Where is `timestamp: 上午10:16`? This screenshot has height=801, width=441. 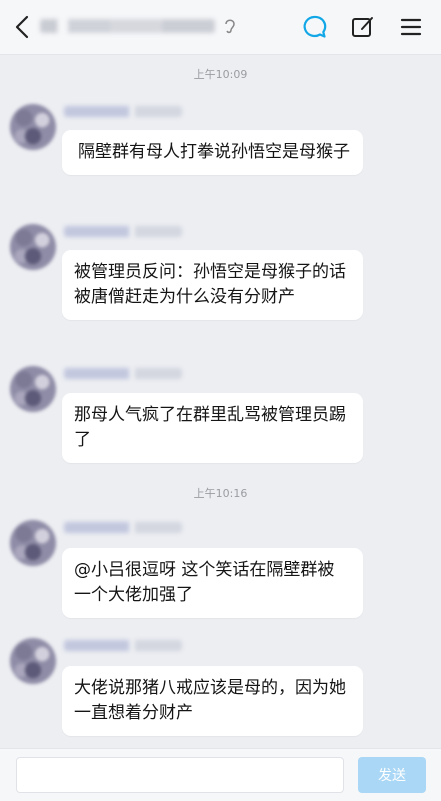
timestamp: 上午10:16 is located at coordinates (220, 493).